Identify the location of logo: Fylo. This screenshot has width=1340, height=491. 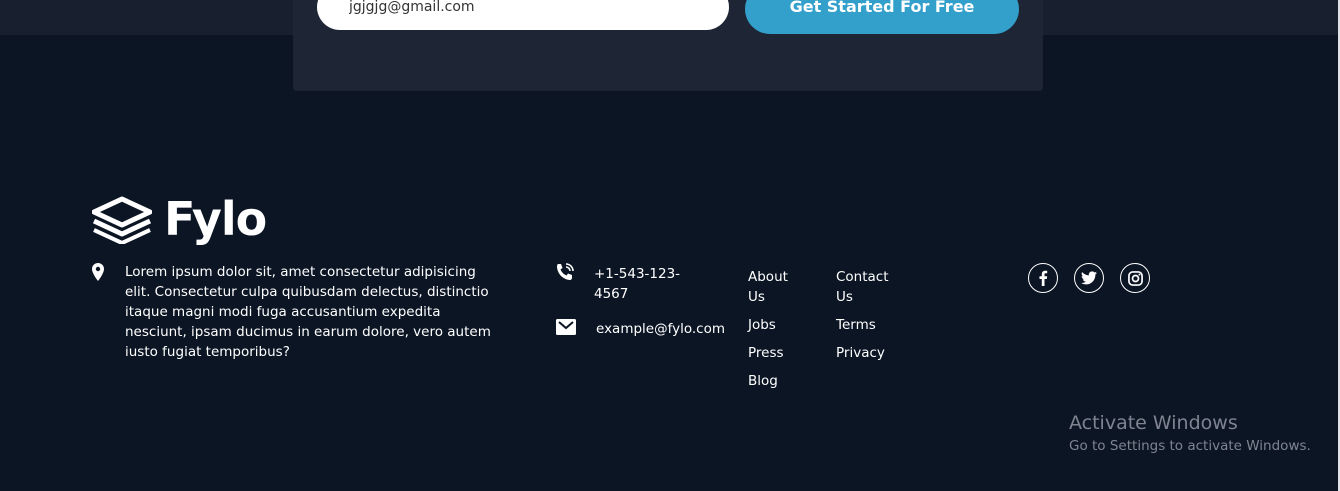
(179, 219).